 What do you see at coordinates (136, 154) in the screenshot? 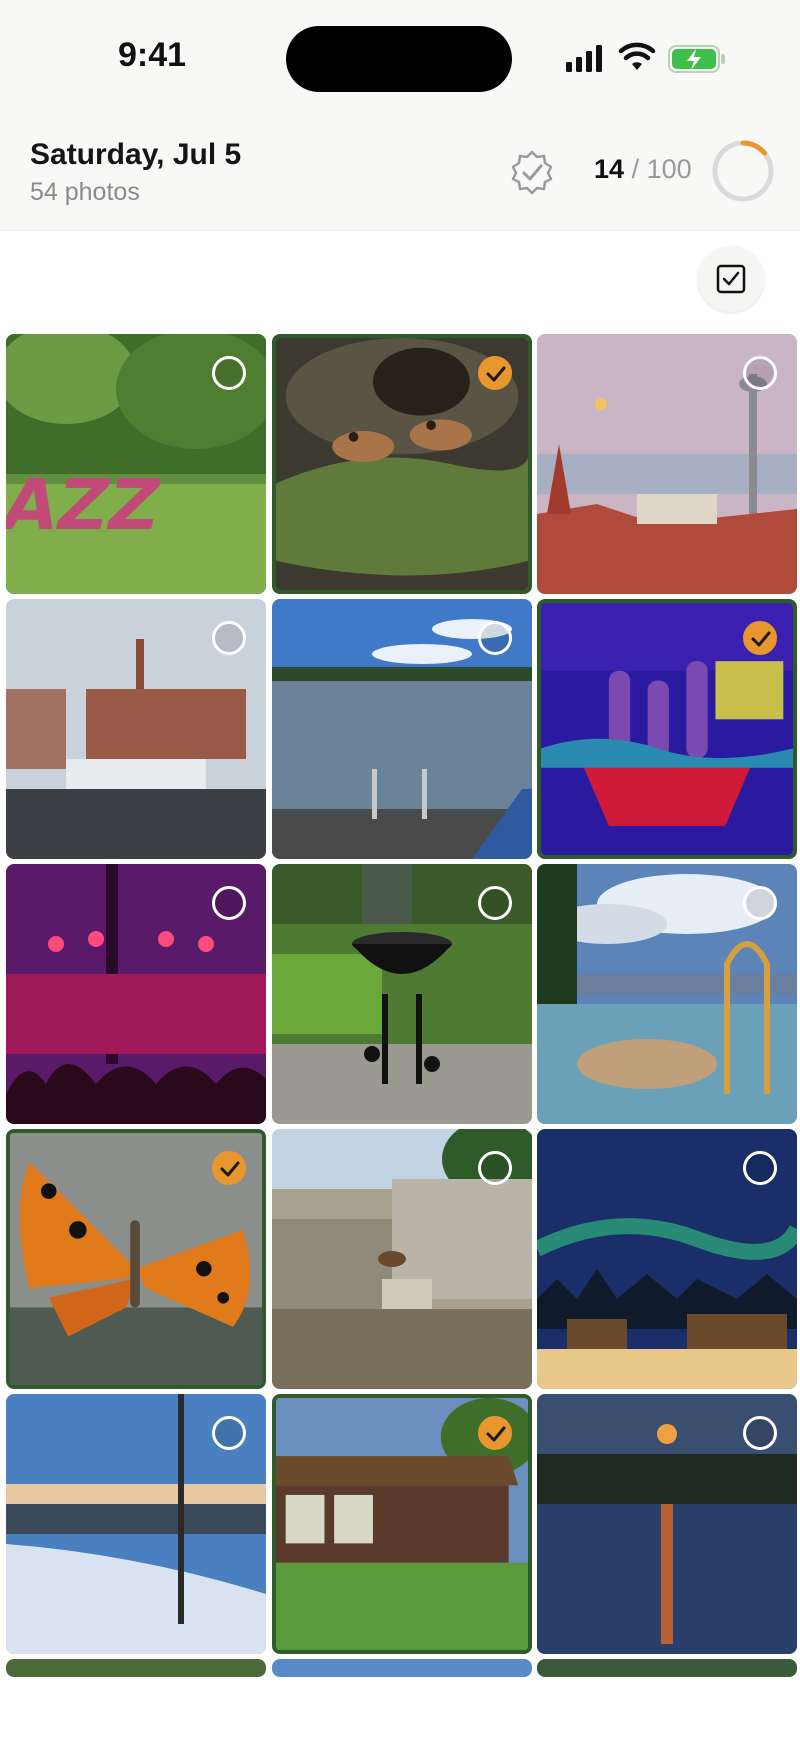
I see `page-title: Saturday, Jul 5` at bounding box center [136, 154].